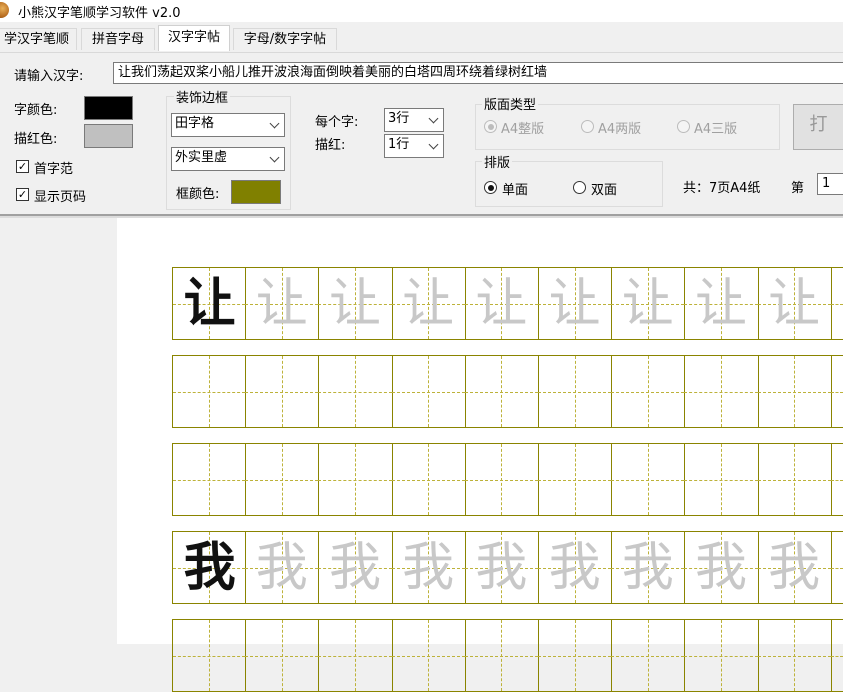  Describe the element at coordinates (60, 197) in the screenshot. I see `show-page-number-label: 显示页码` at that location.